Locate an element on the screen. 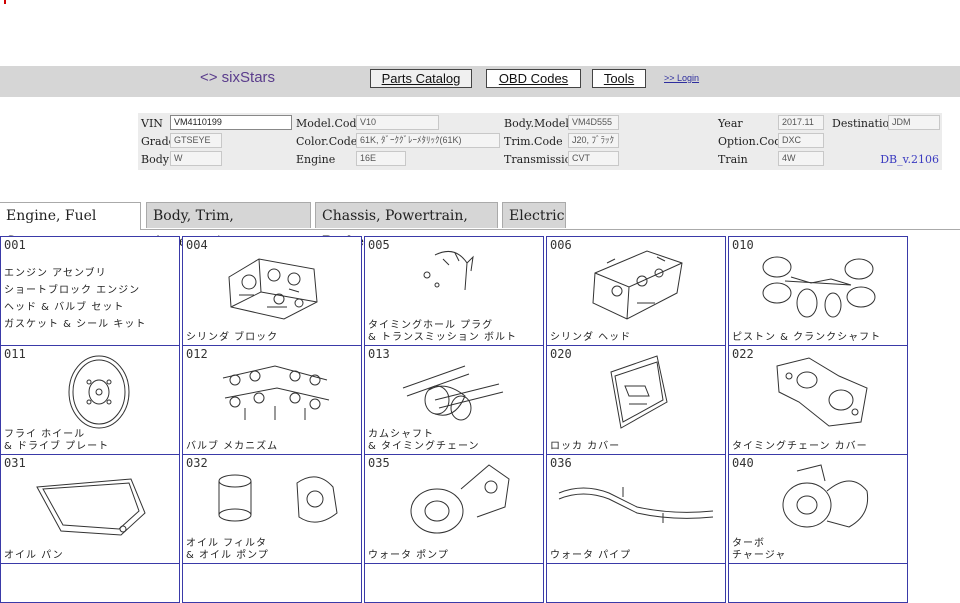 The height and width of the screenshot is (603, 960). vin-label: VIN is located at coordinates (152, 123).